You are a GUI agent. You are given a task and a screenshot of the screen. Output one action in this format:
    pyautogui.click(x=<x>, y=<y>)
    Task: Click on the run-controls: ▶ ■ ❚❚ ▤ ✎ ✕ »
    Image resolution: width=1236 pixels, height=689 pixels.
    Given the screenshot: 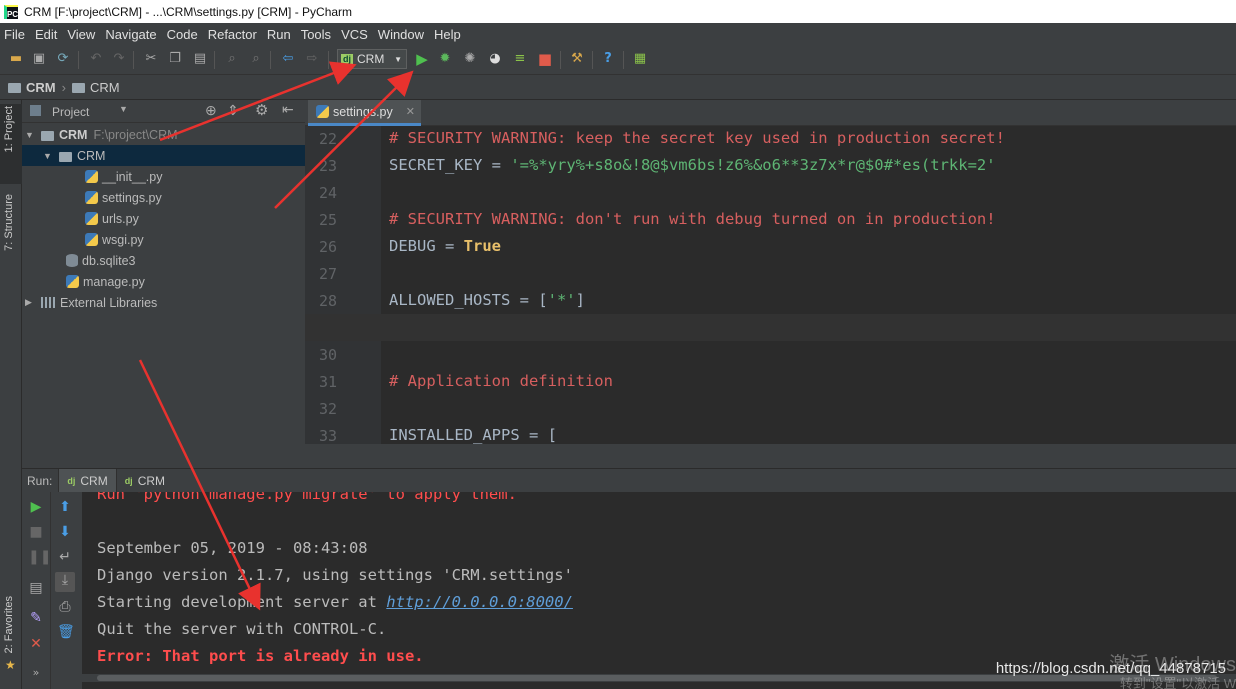 What is the action you would take?
    pyautogui.click(x=36, y=590)
    